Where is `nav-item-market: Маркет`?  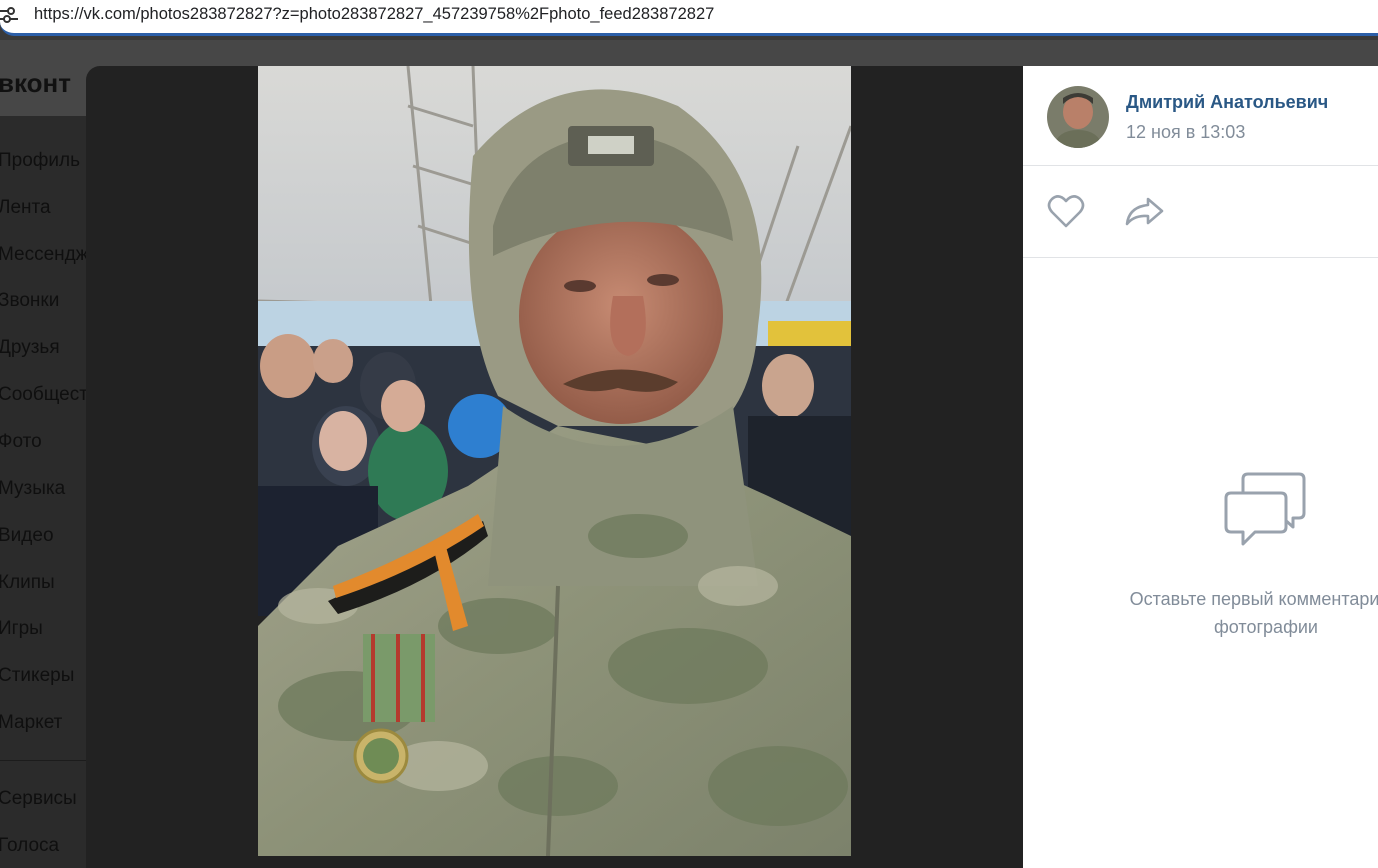 nav-item-market: Маркет is located at coordinates (31, 723).